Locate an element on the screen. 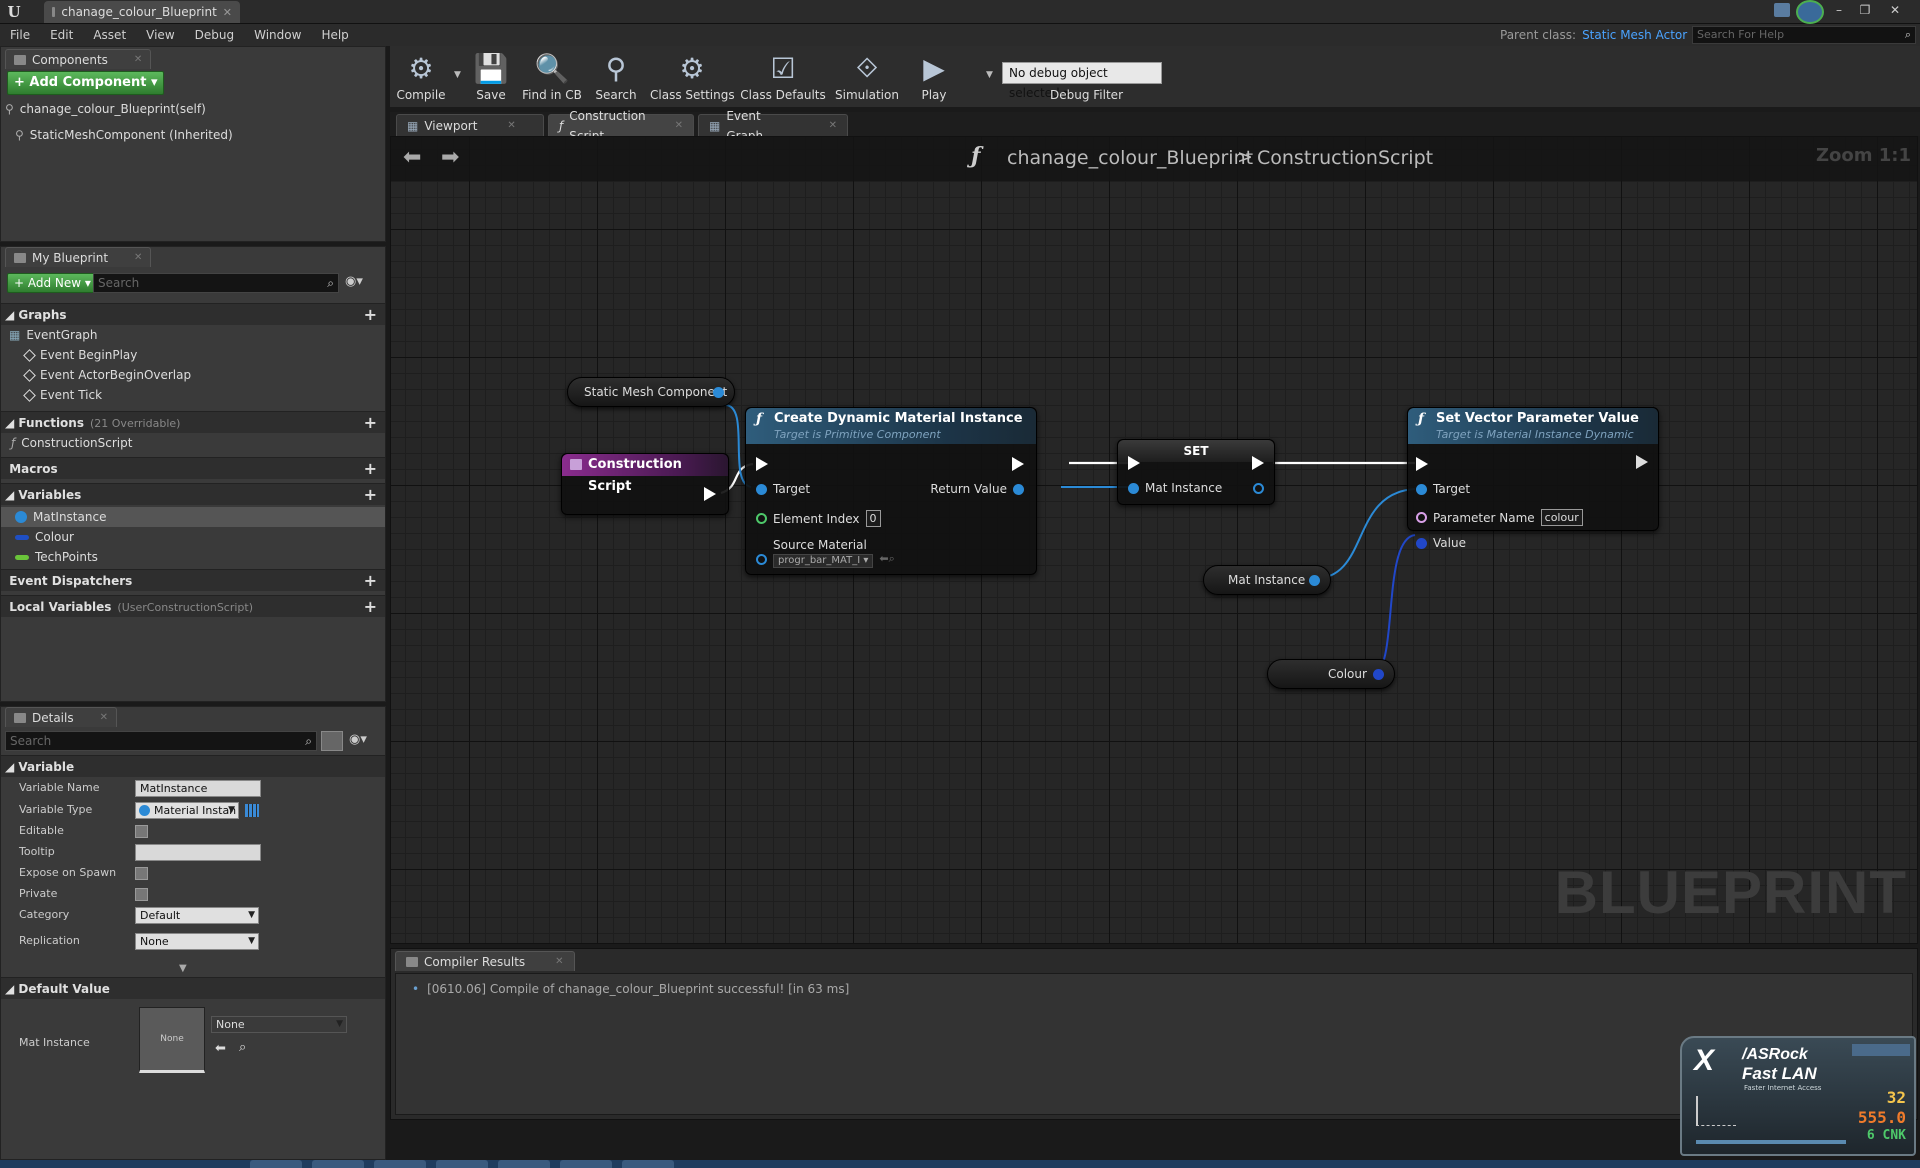 The width and height of the screenshot is (1920, 1168). mat-instance-input-pin: Mat Instance is located at coordinates (1175, 488).